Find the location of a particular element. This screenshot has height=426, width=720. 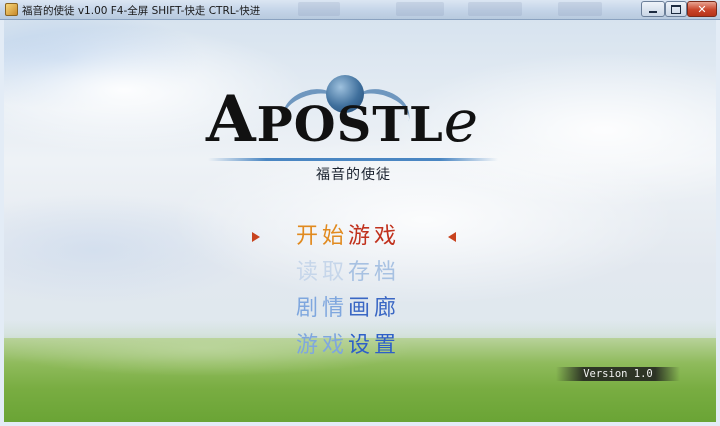

menu-label-part: 剧情 is located at coordinates (322, 308).